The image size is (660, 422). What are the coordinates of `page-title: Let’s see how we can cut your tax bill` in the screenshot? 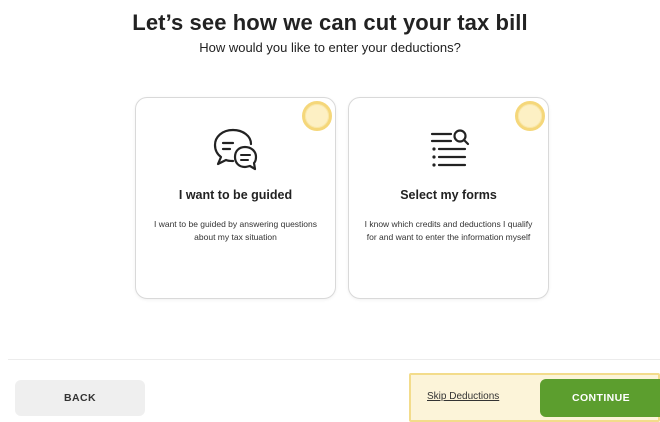 It's located at (330, 22).